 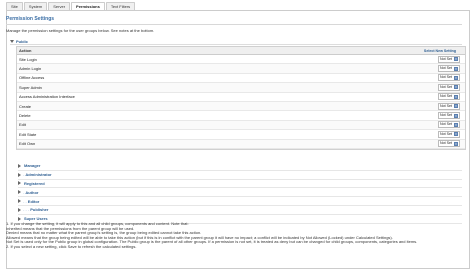 What do you see at coordinates (25, 106) in the screenshot?
I see `action-label: Create` at bounding box center [25, 106].